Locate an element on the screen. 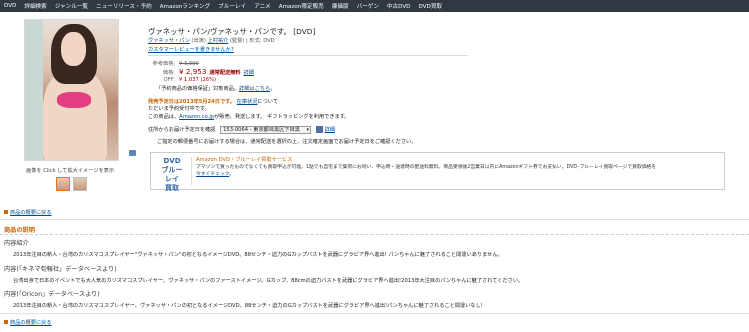 Image resolution: width=749 pixels, height=332 pixels. nav-item-ranking: Amazonランキング is located at coordinates (185, 6).